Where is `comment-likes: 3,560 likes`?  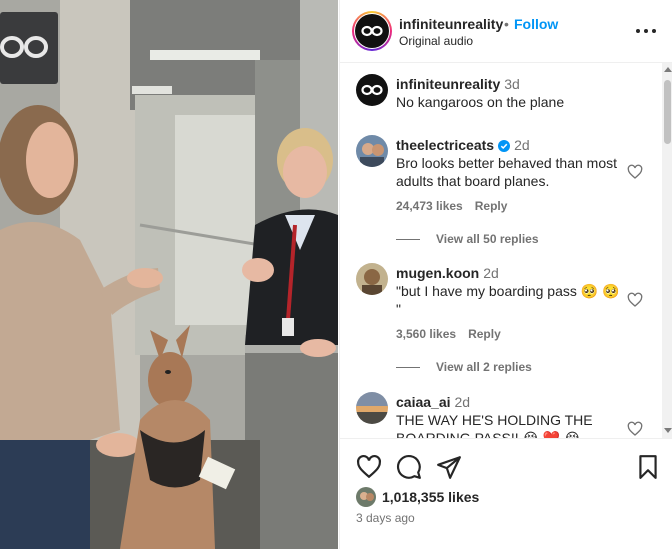 comment-likes: 3,560 likes is located at coordinates (426, 334).